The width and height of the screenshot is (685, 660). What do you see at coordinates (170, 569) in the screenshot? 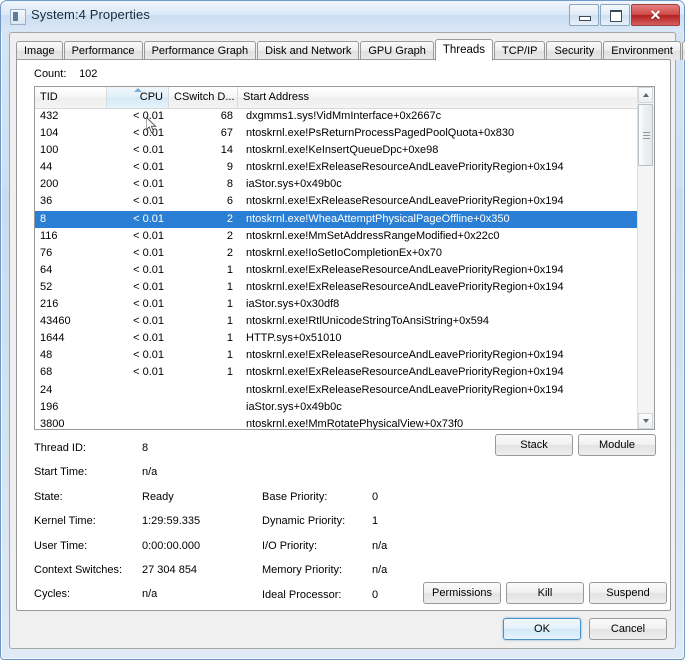
I see `detail-value: 27 304 854` at bounding box center [170, 569].